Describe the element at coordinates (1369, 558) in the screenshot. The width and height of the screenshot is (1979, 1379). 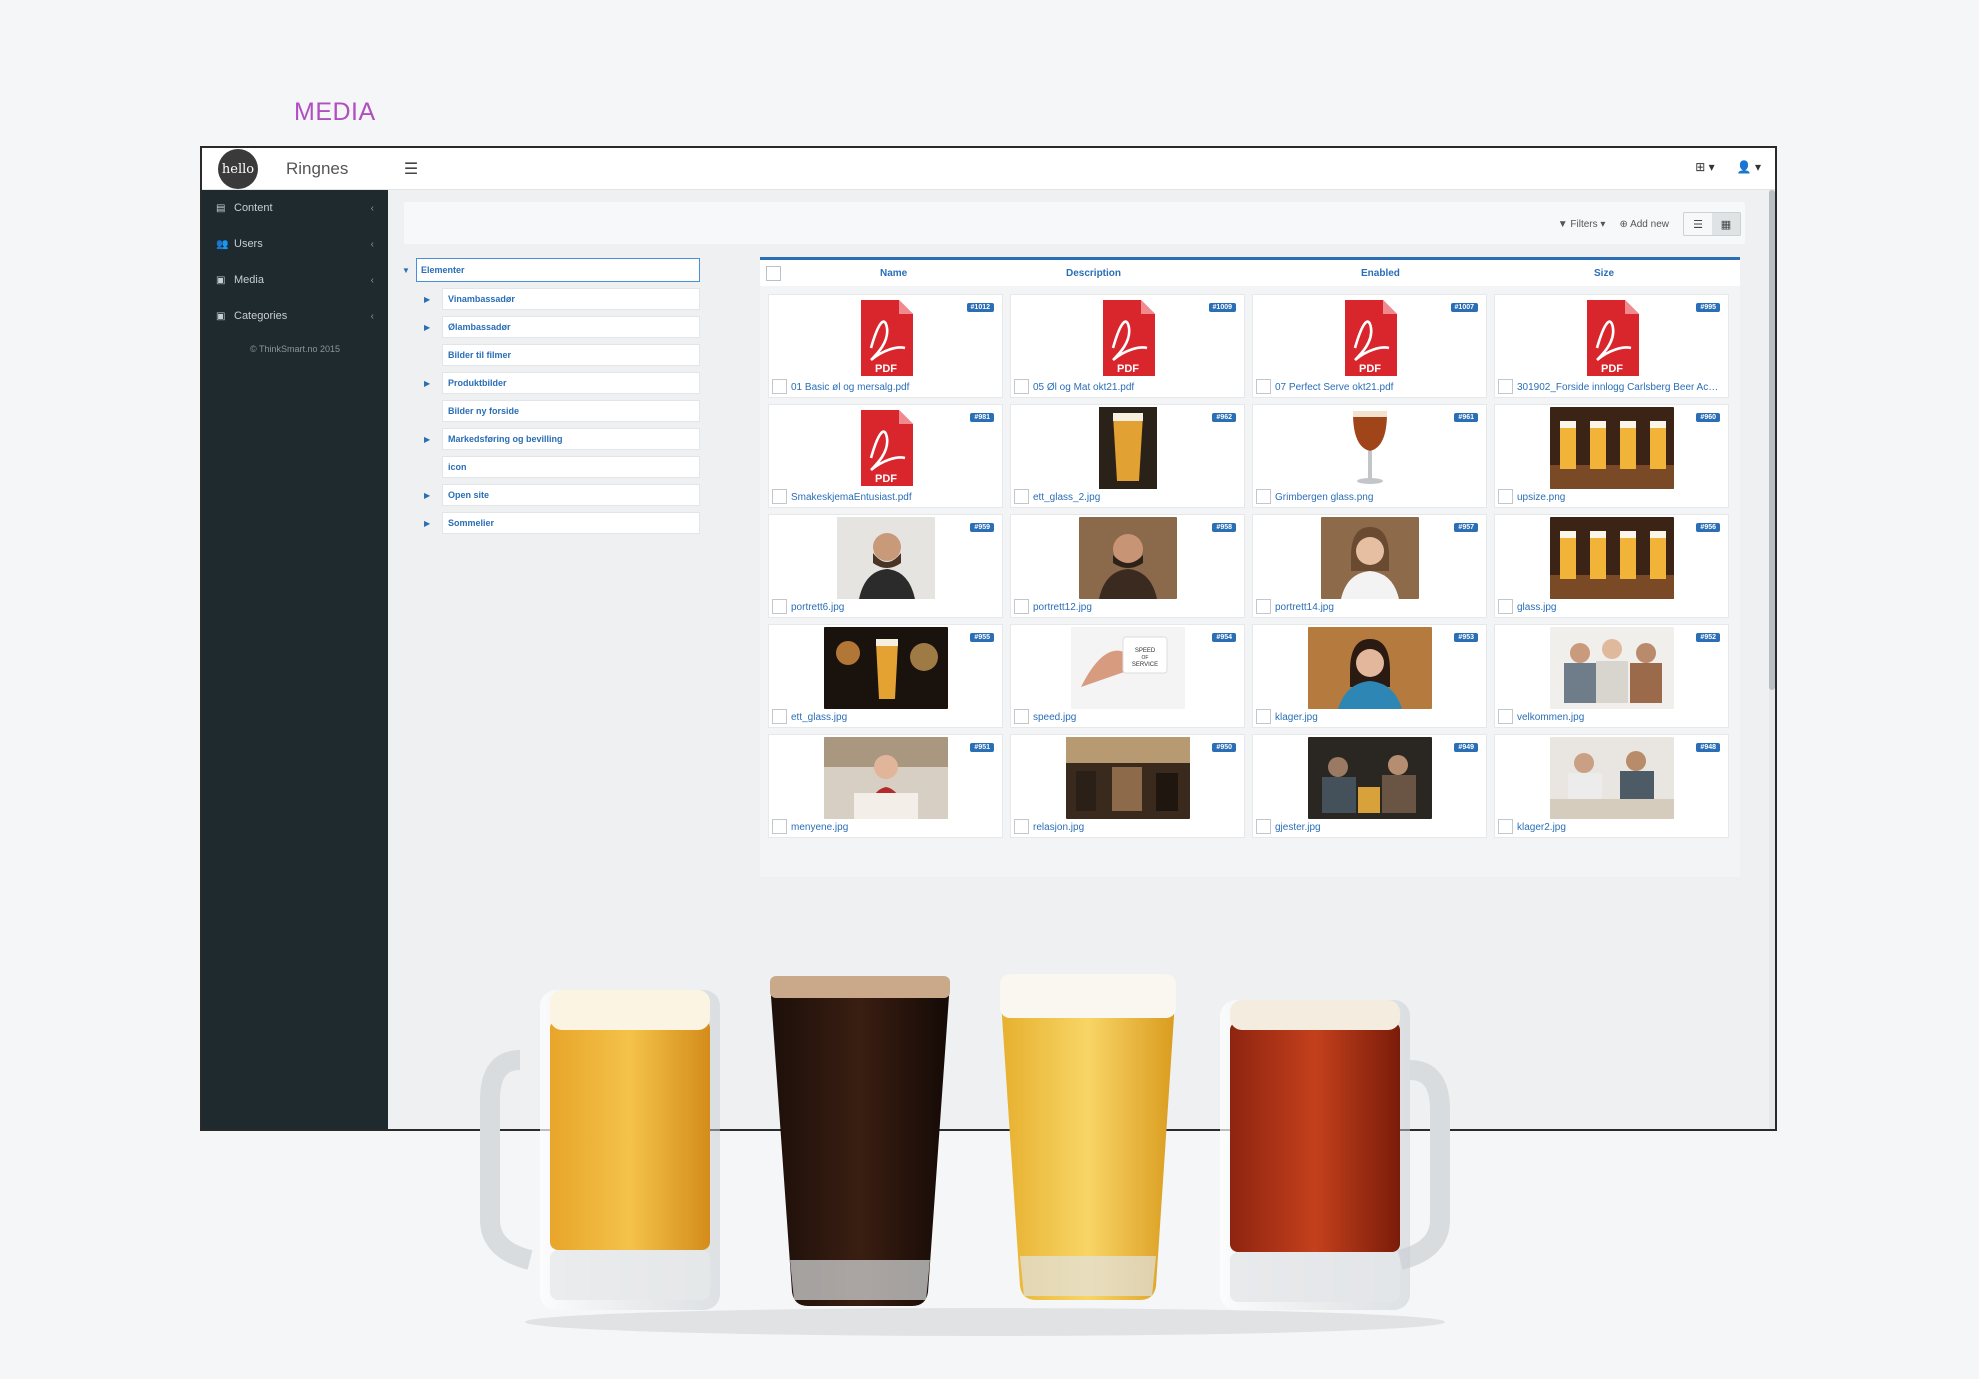
I see `portrait-thumbnail` at that location.